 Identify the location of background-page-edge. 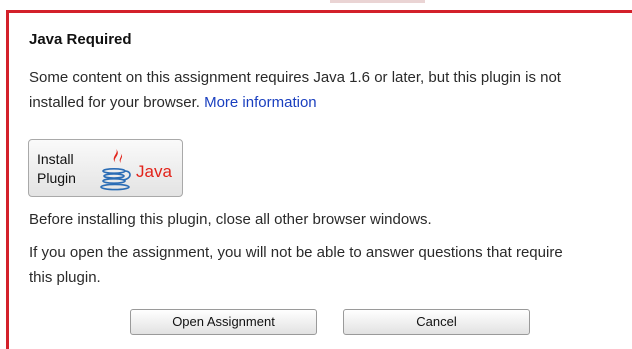
(316, 5).